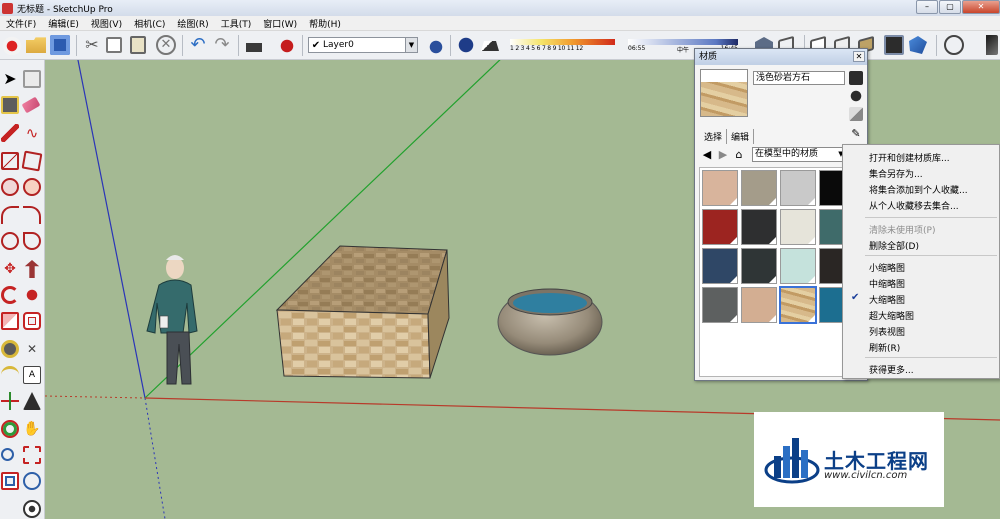 The width and height of the screenshot is (1000, 519). What do you see at coordinates (32, 295) in the screenshot?
I see `follow-me-icon` at bounding box center [32, 295].